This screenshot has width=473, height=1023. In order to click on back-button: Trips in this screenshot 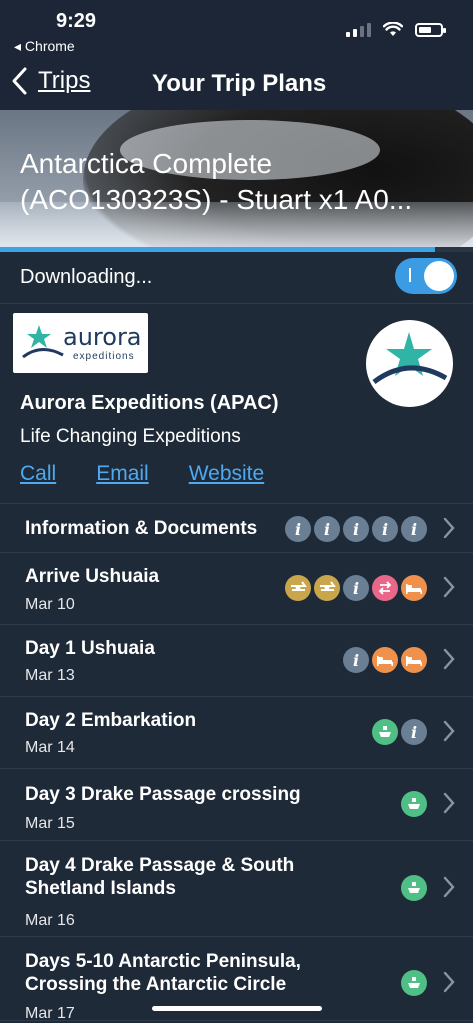, I will do `click(50, 81)`.